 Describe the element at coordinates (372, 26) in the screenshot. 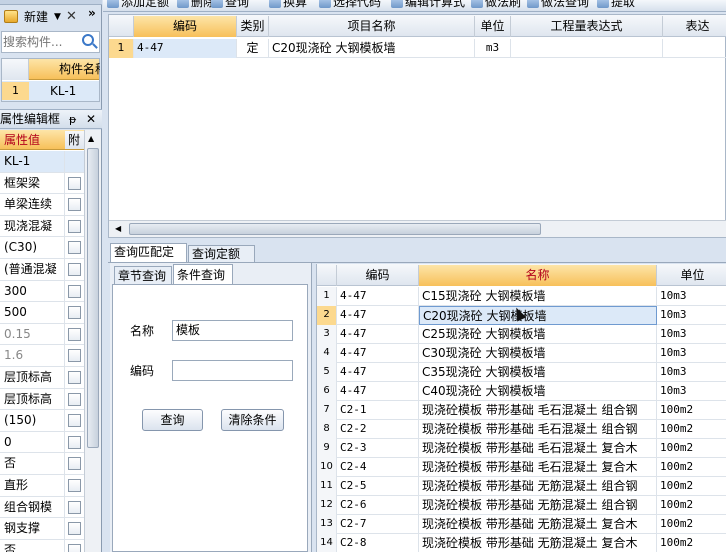

I see `quota-header-cell: 项目名称` at that location.